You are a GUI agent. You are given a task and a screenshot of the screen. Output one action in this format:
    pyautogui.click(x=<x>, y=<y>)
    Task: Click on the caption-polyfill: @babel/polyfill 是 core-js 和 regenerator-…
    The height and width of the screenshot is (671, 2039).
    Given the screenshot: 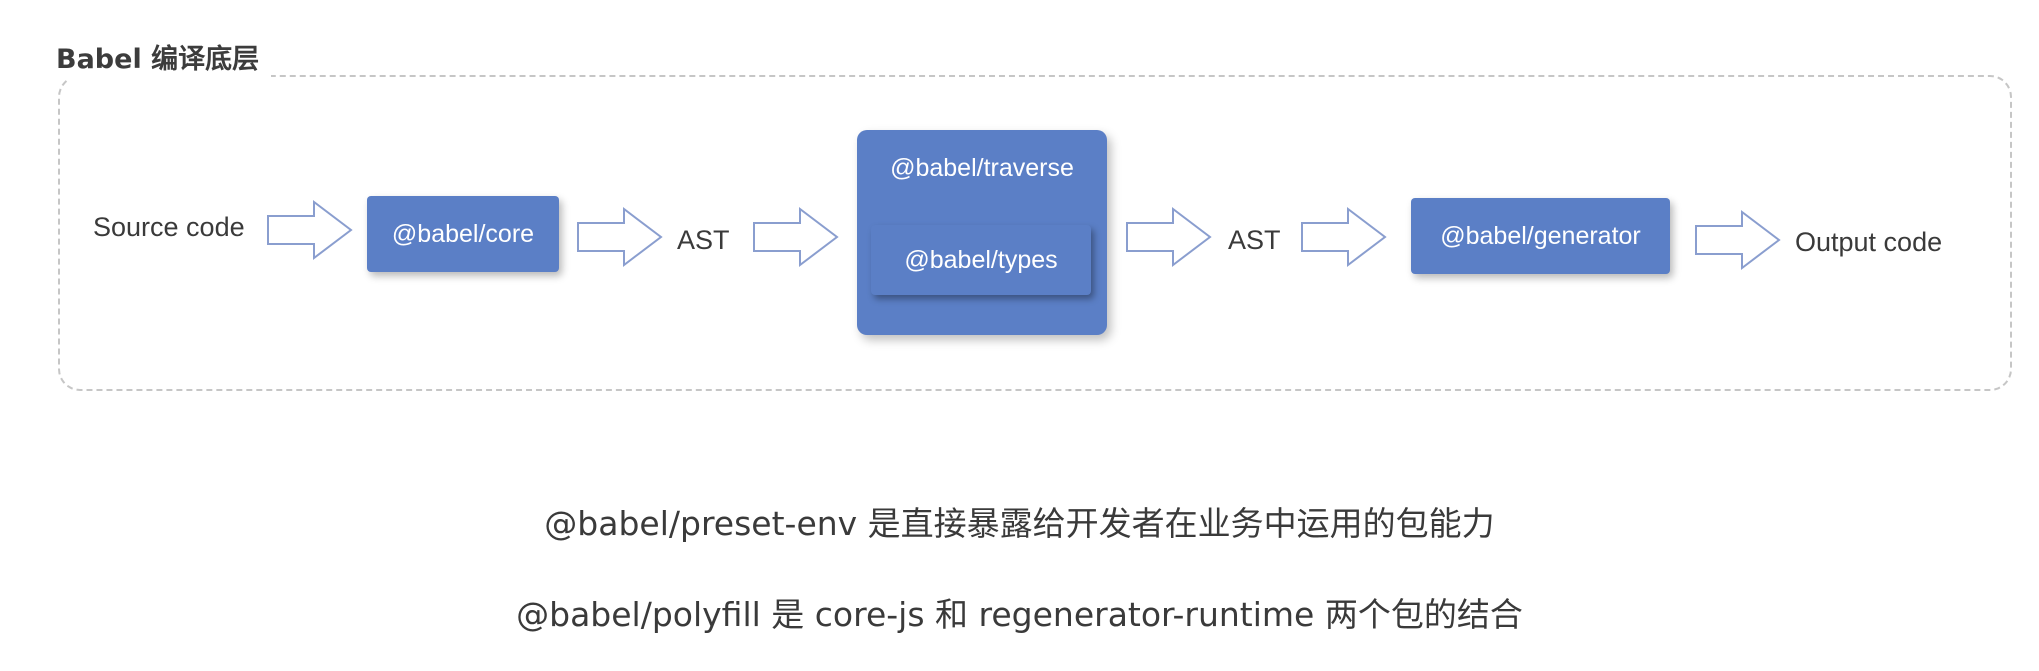 What is the action you would take?
    pyautogui.click(x=1019, y=614)
    